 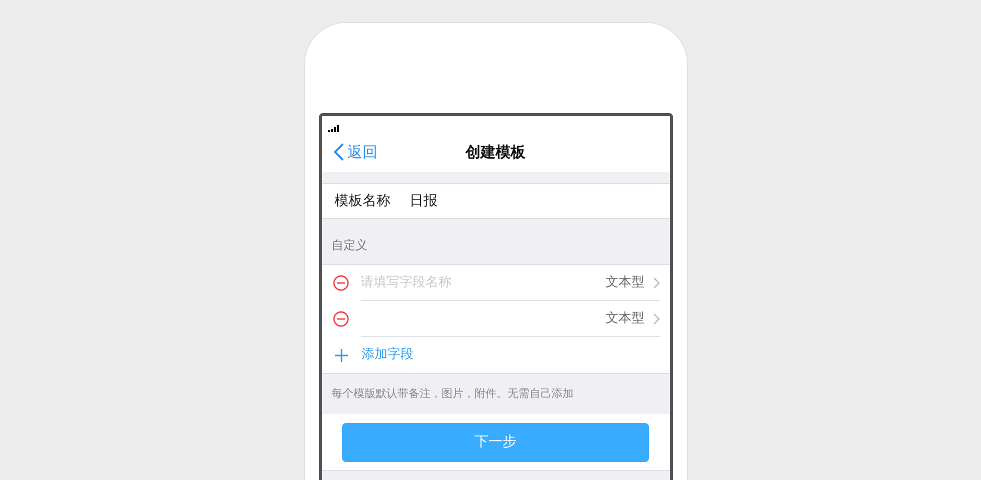 What do you see at coordinates (495, 442) in the screenshot?
I see `next-button: 下一步` at bounding box center [495, 442].